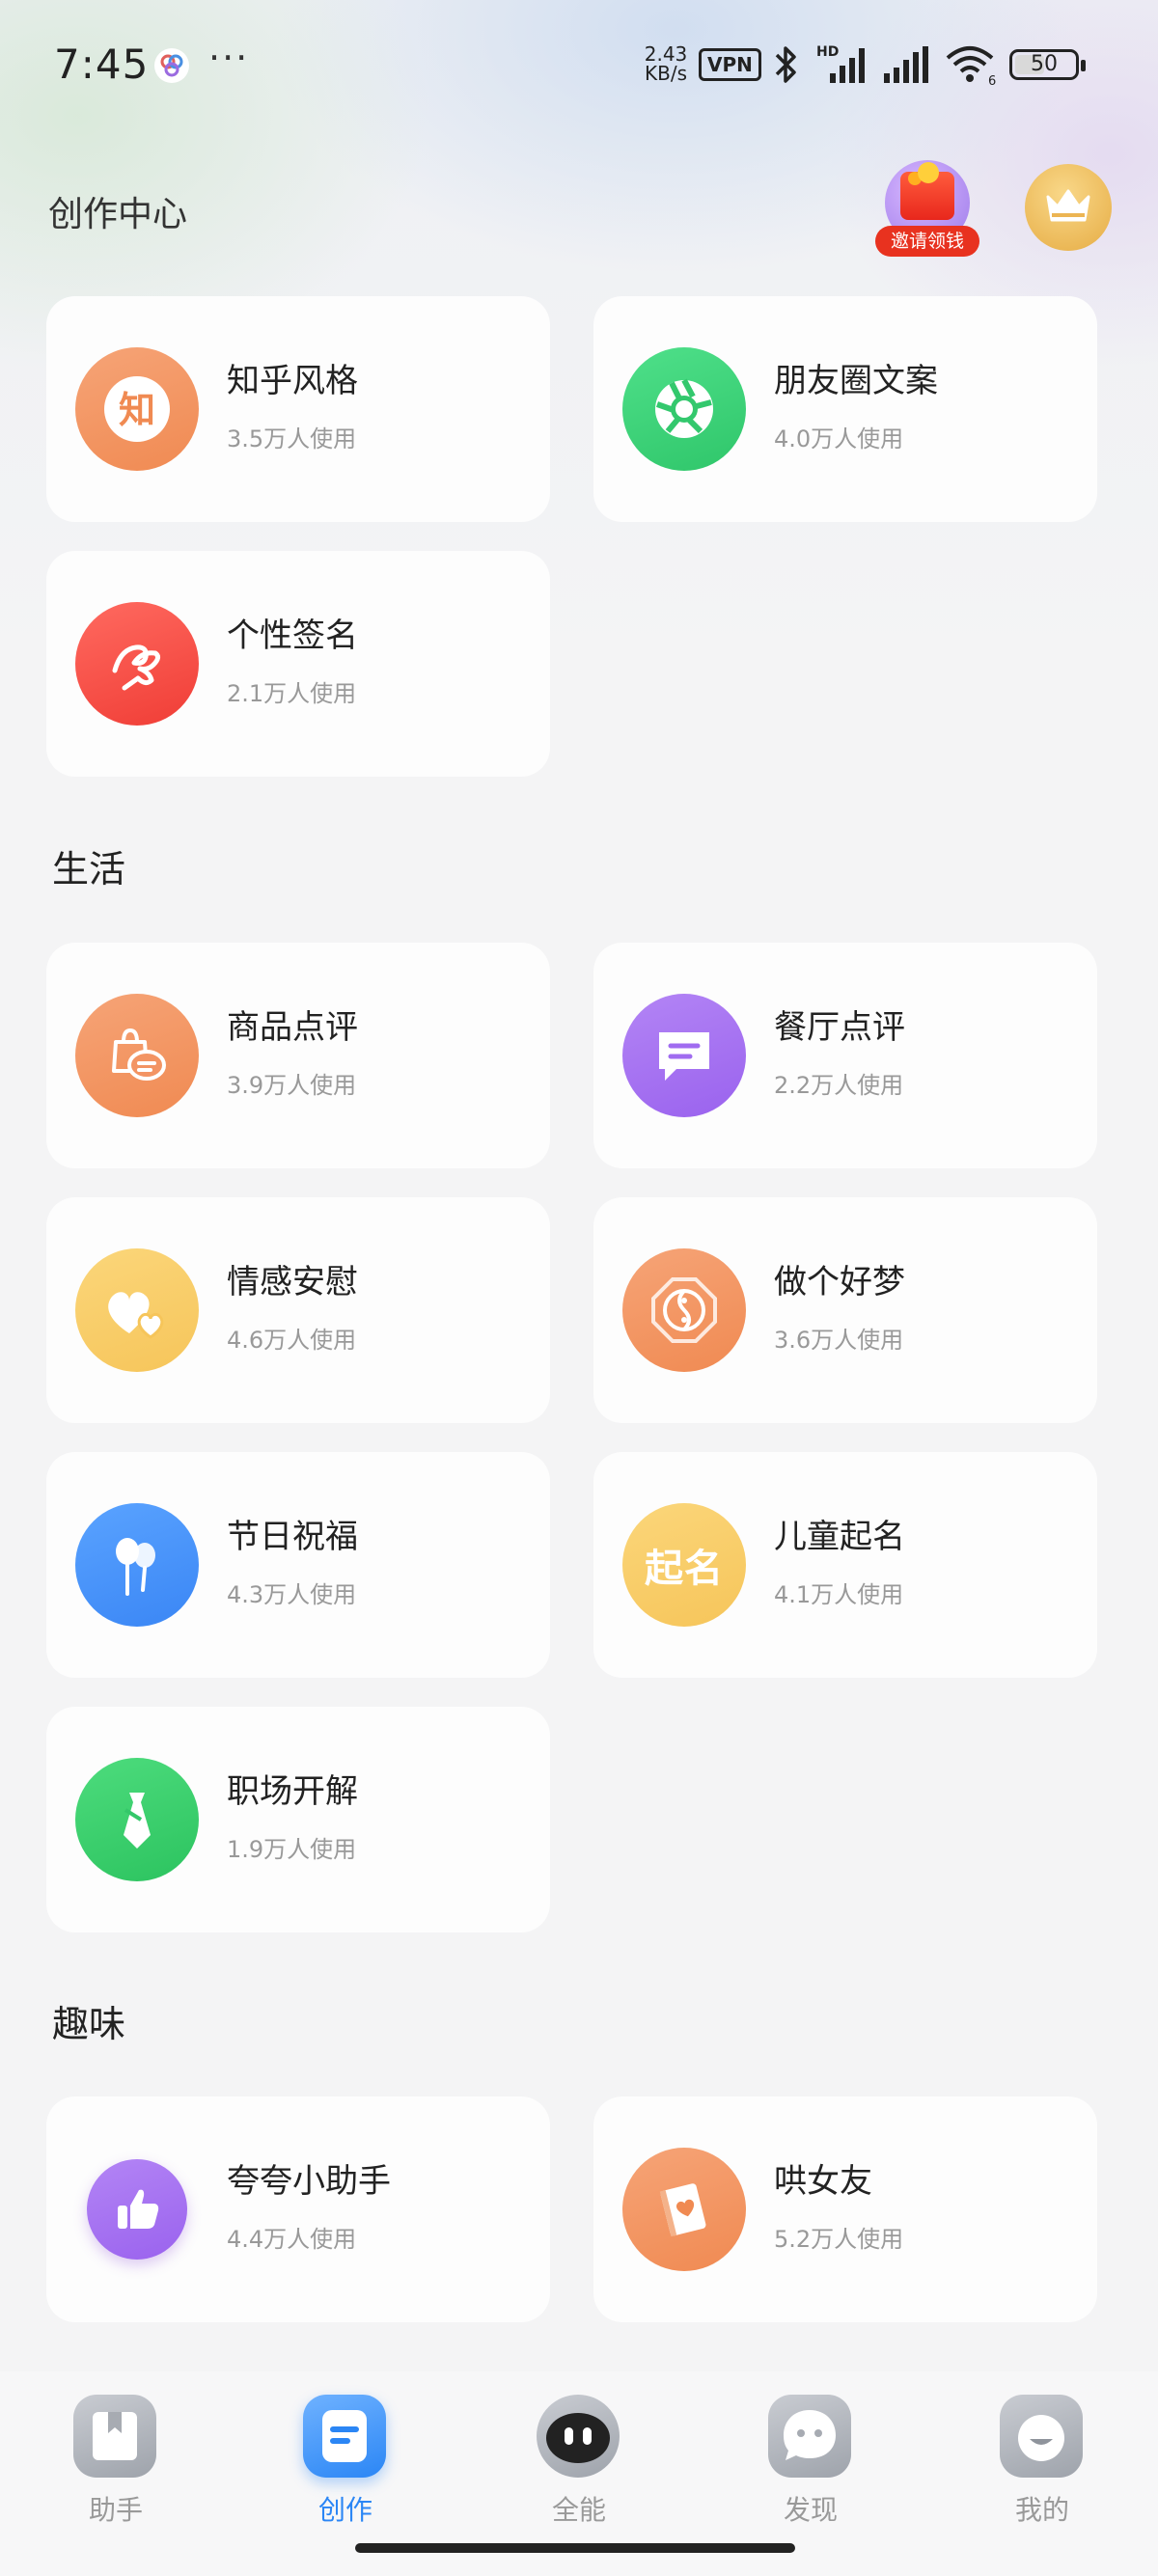 This screenshot has height=2576, width=1158. What do you see at coordinates (292, 2239) in the screenshot?
I see `tool-usage: 4.4万人使用` at bounding box center [292, 2239].